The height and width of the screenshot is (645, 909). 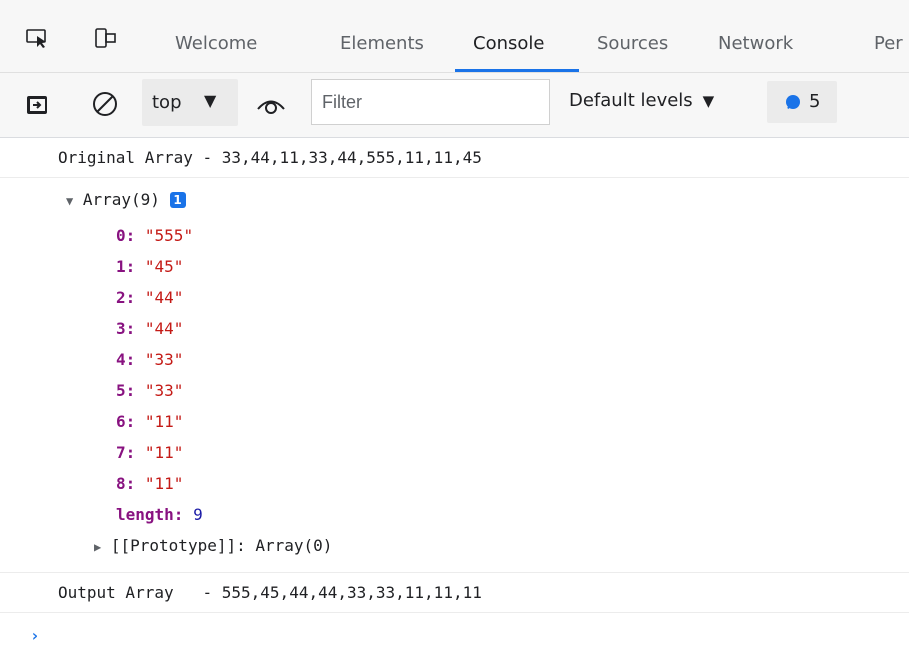 What do you see at coordinates (190, 102) in the screenshot?
I see `context-selector: top ▼` at bounding box center [190, 102].